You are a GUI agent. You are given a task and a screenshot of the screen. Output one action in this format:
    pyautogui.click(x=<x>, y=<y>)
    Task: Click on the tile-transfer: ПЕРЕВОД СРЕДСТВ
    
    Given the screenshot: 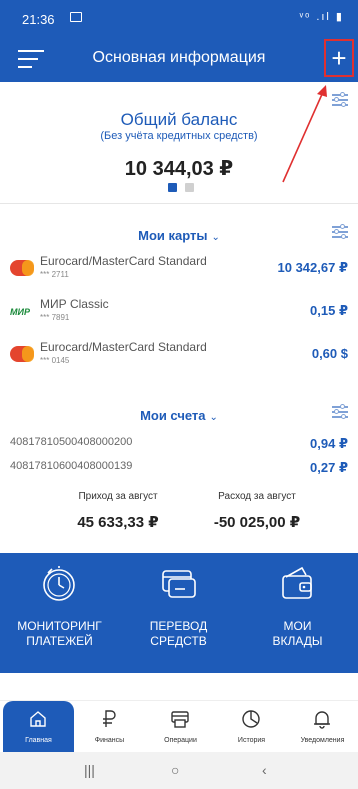 What is the action you would take?
    pyautogui.click(x=178, y=613)
    